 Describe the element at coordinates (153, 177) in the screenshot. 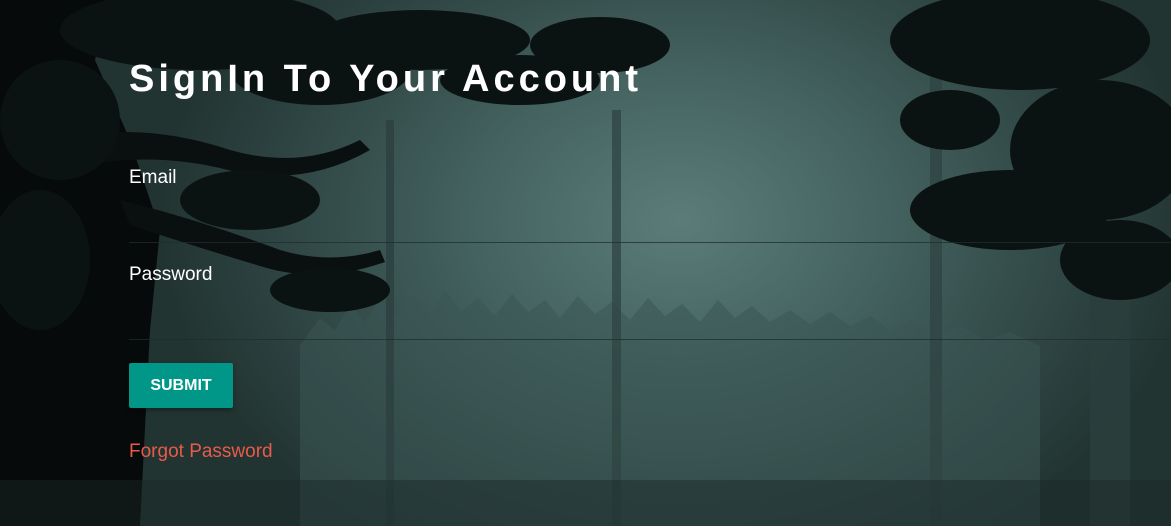

I see `email-label: Email` at that location.